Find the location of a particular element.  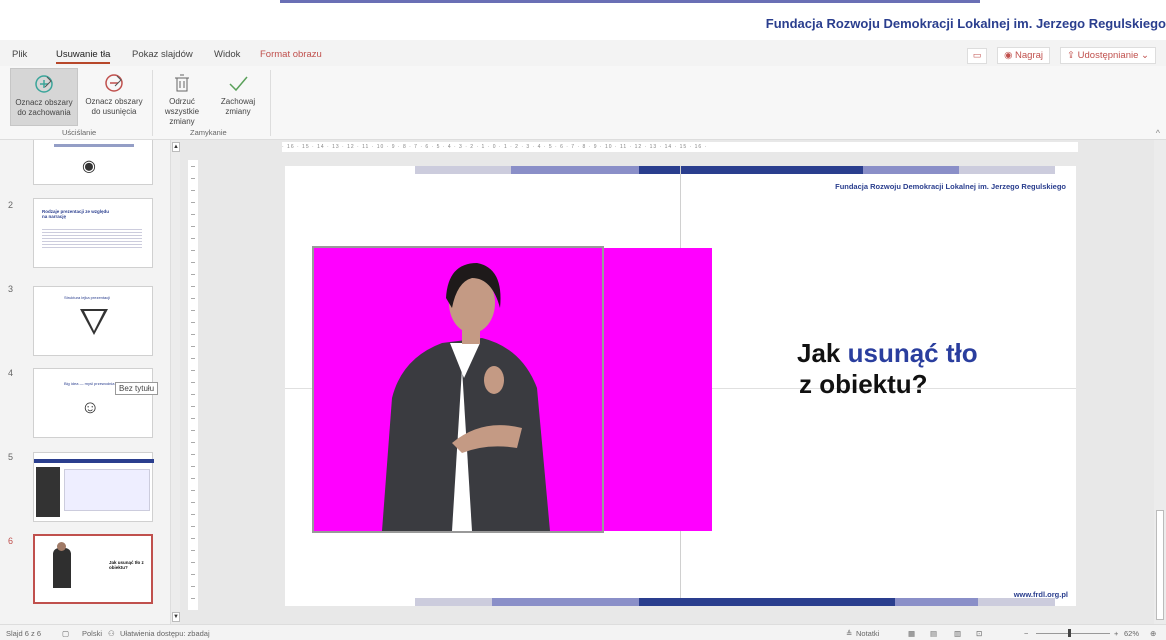

slide-thumbnail: ◉ is located at coordinates (93, 162).